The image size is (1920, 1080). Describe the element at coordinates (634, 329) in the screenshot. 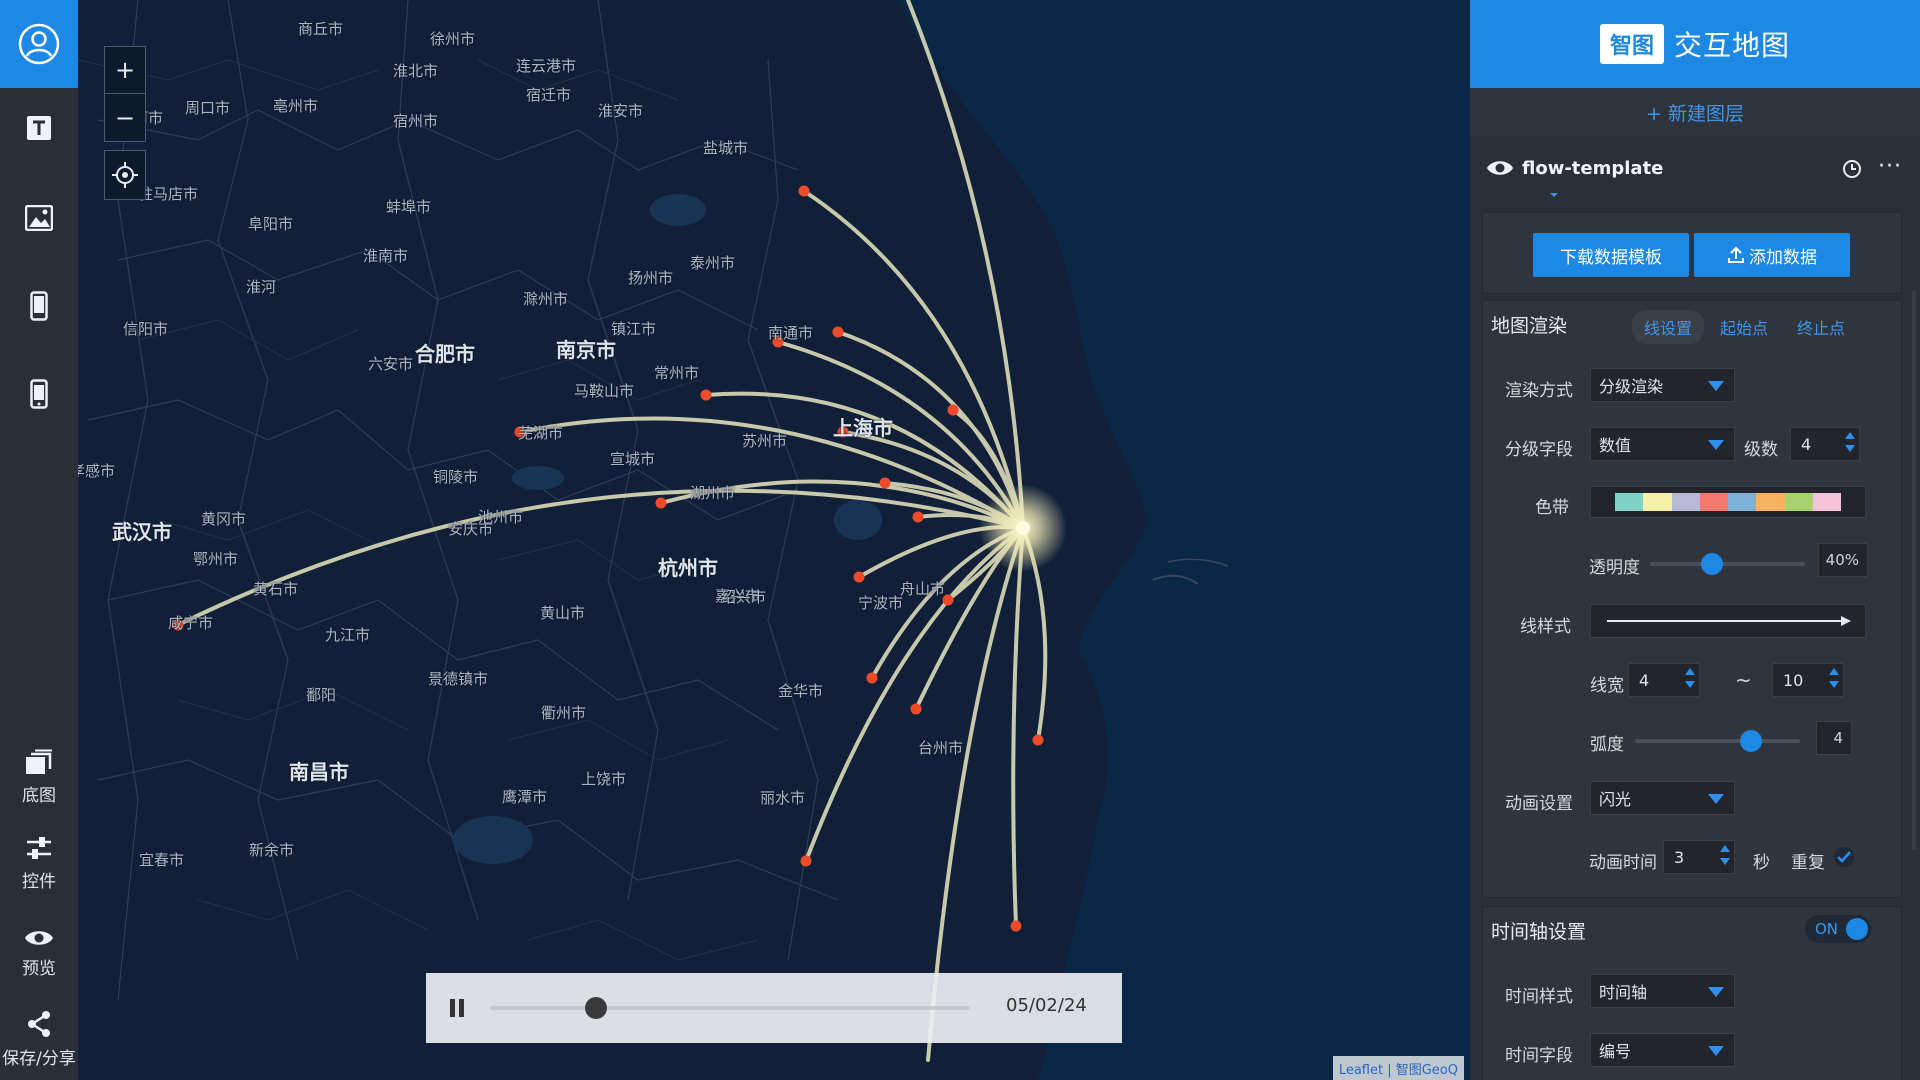

I see `city-label: 镇江市` at that location.